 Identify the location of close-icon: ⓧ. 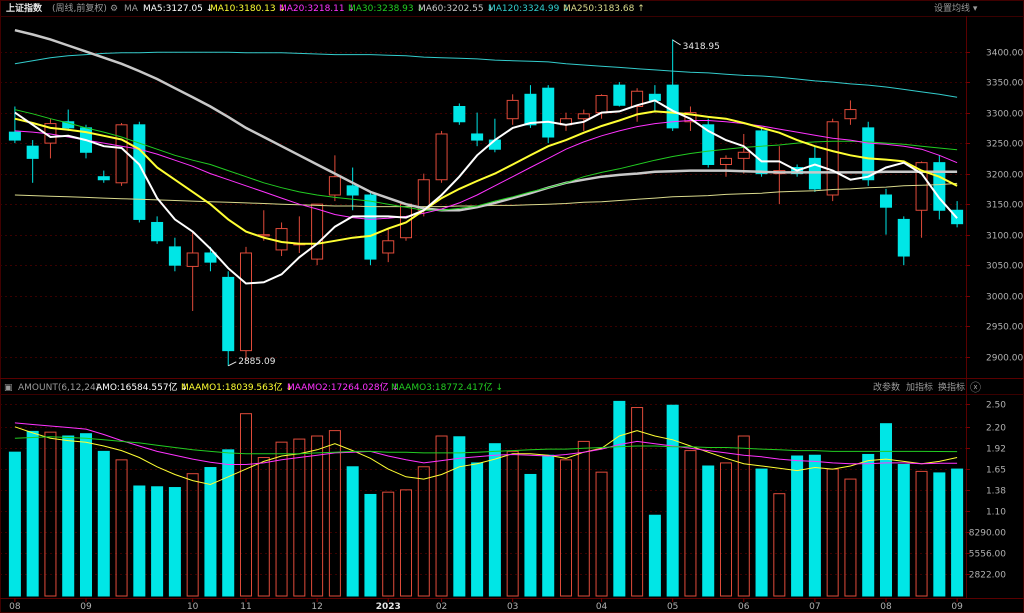
(975, 388).